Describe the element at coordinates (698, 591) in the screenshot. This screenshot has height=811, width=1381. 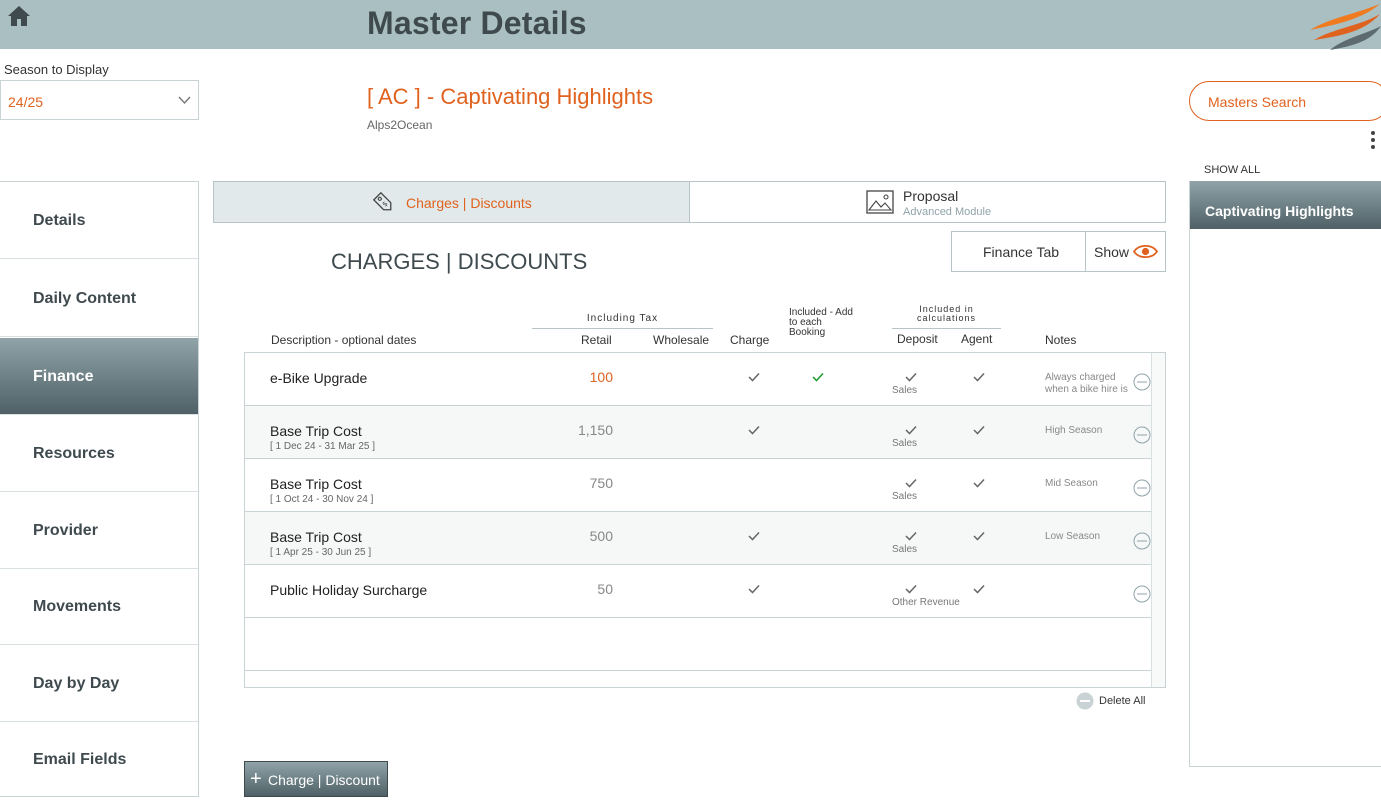
I see `table-row: Public Holiday Surcharge 50 Other Revenue` at that location.